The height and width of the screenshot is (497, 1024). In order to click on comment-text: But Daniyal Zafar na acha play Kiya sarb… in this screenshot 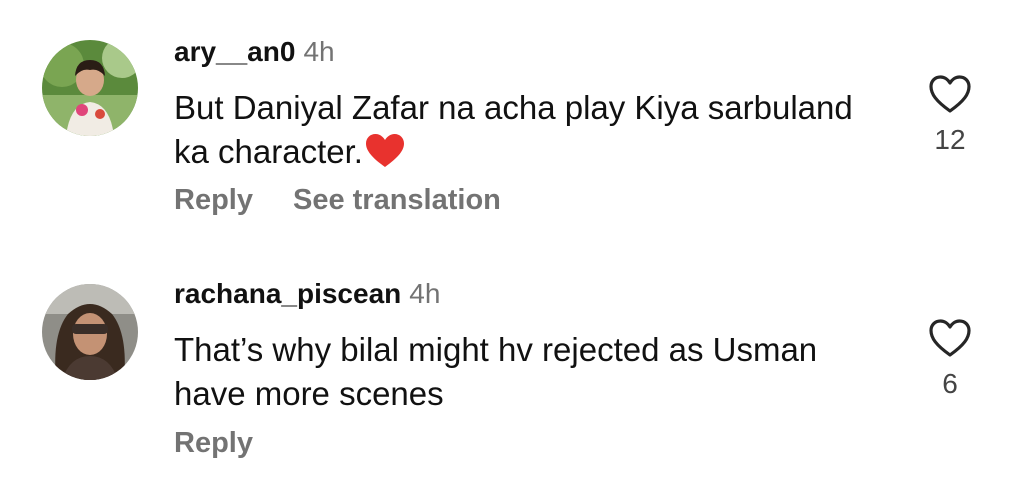, I will do `click(514, 133)`.